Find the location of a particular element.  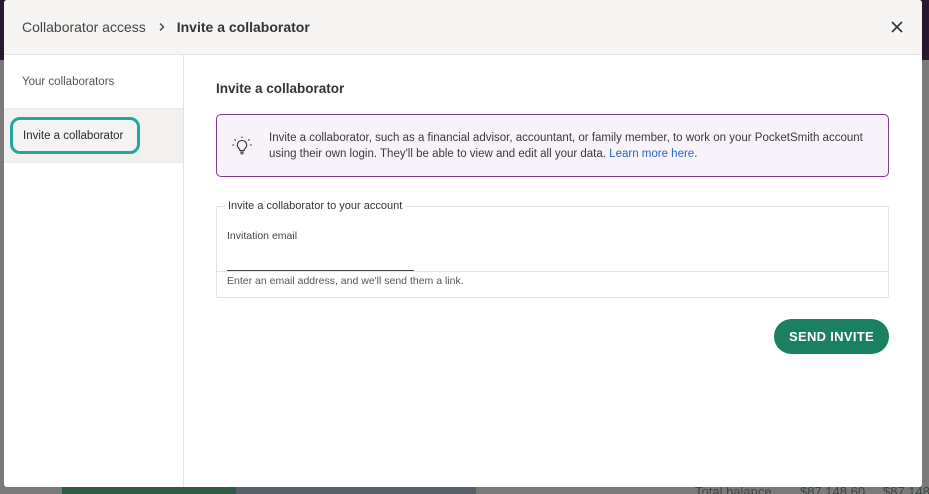

sidebar-item-invite-collaborator: Invite a collaborator is located at coordinates (93, 136).